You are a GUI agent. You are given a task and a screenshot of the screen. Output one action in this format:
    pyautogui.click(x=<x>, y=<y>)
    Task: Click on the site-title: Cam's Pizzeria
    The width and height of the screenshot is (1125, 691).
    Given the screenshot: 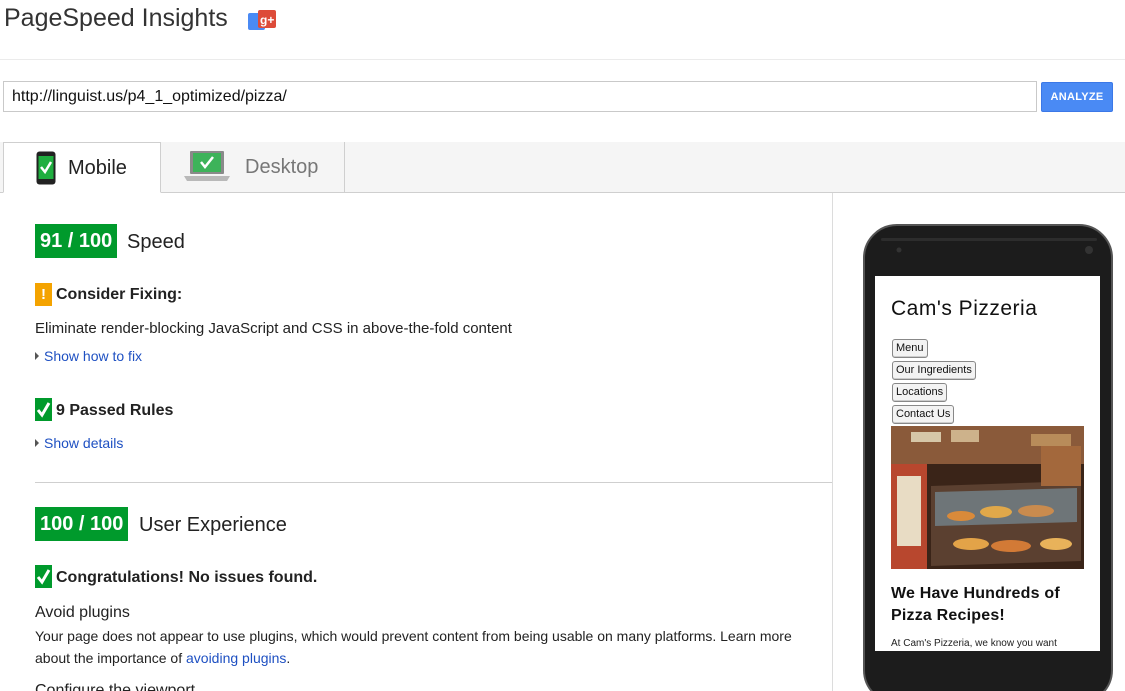 What is the action you would take?
    pyautogui.click(x=964, y=308)
    